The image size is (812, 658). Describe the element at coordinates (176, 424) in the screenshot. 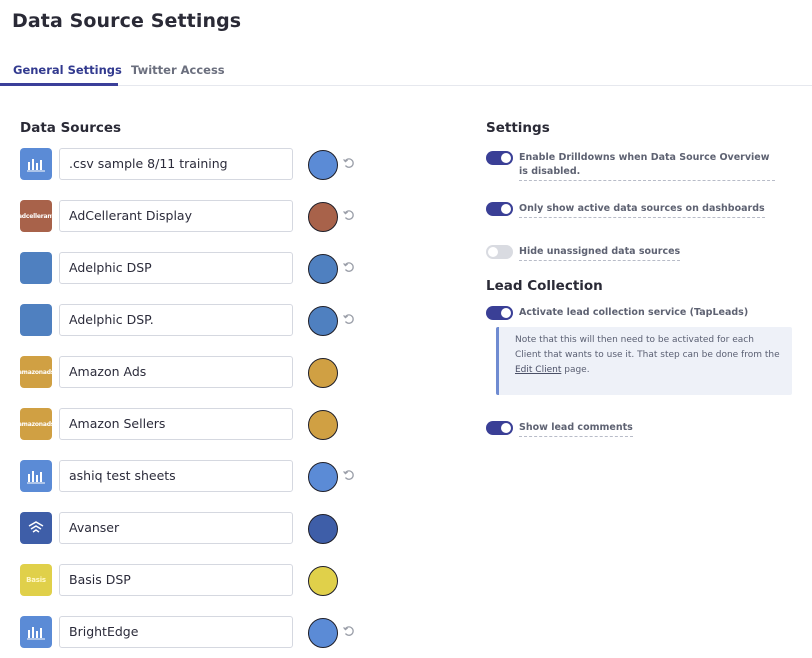

I see `data-source-name-input: Amazon Sellers` at that location.